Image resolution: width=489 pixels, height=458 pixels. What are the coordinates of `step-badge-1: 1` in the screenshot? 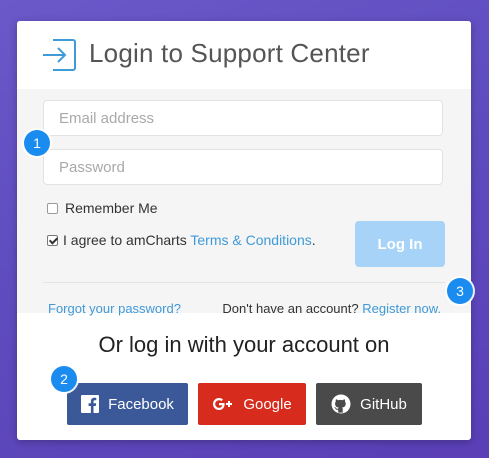 It's located at (37, 143).